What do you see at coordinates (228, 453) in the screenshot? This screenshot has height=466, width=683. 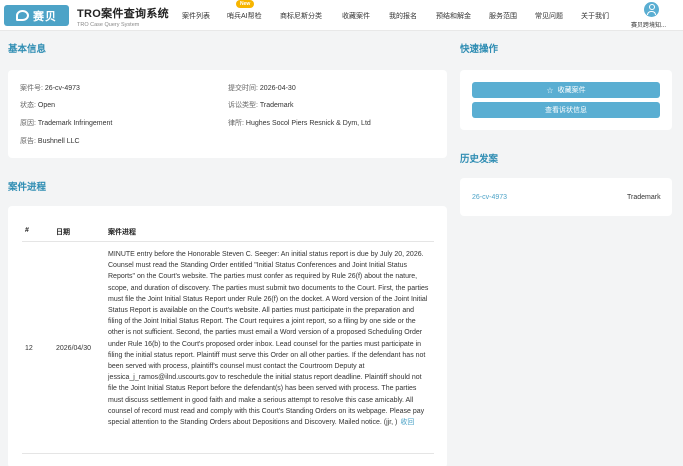 I see `row-divider` at bounding box center [228, 453].